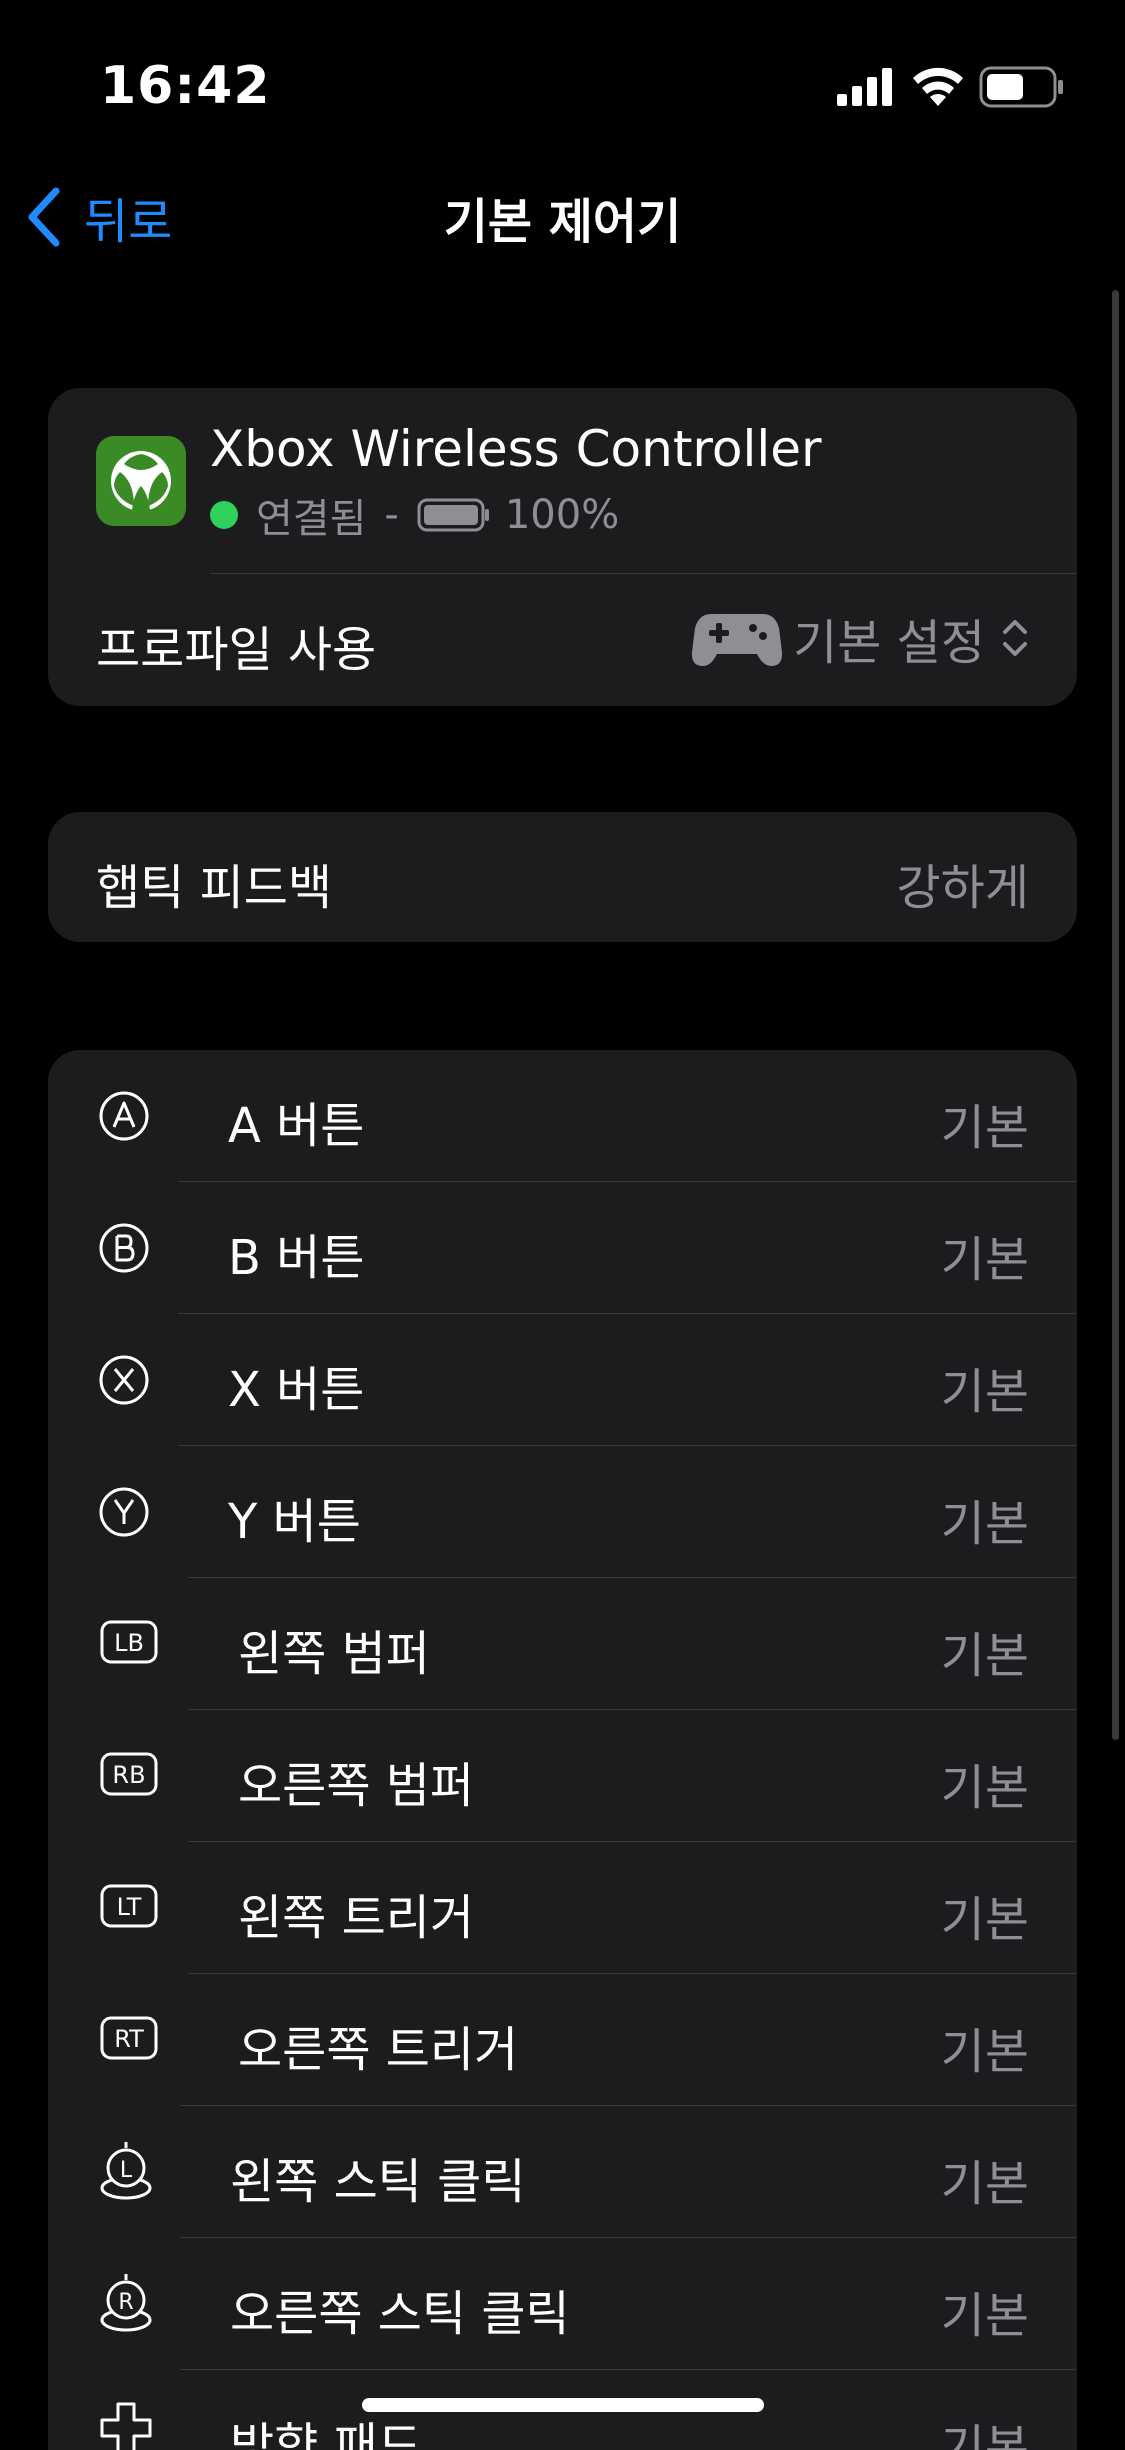  Describe the element at coordinates (864, 87) in the screenshot. I see `cellular-signal-icon` at that location.